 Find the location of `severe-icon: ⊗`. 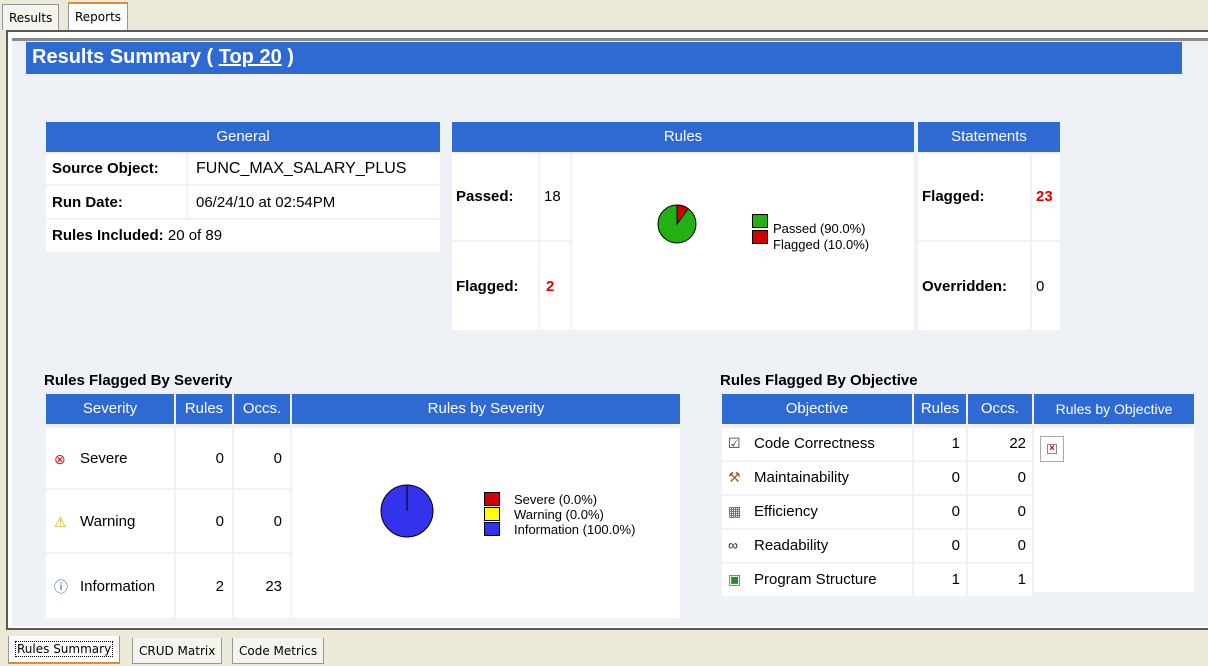

severe-icon: ⊗ is located at coordinates (60, 459).